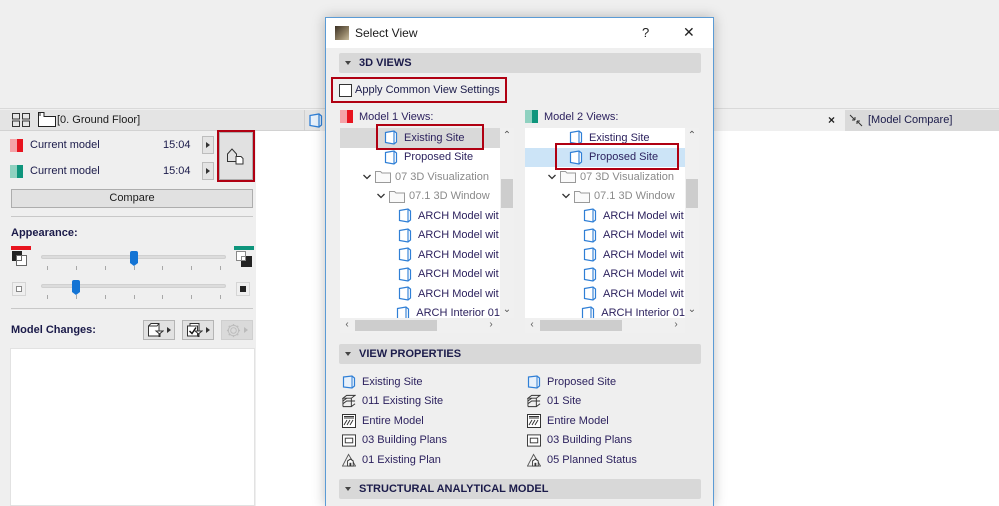 This screenshot has height=506, width=999. What do you see at coordinates (53, 330) in the screenshot?
I see `model-changes-label: Model Changes:` at bounding box center [53, 330].